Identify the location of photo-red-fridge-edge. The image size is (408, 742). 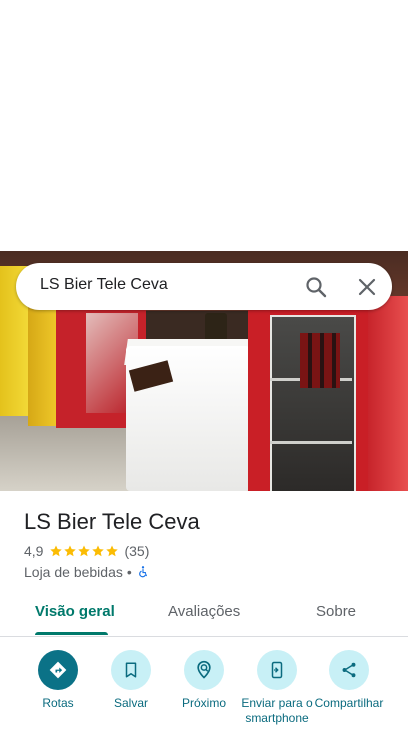
(388, 393).